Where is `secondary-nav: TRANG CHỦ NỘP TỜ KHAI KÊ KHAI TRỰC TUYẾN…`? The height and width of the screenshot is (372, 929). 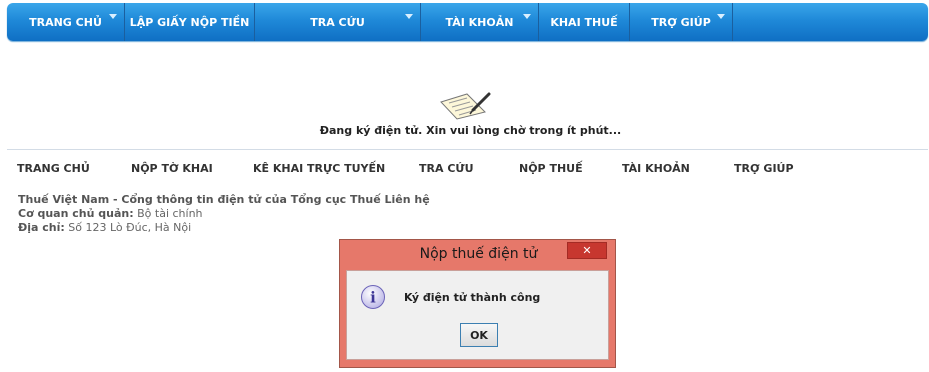 secondary-nav: TRANG CHỦ NỘP TỜ KHAI KÊ KHAI TRỰC TUYẾN… is located at coordinates (464, 170).